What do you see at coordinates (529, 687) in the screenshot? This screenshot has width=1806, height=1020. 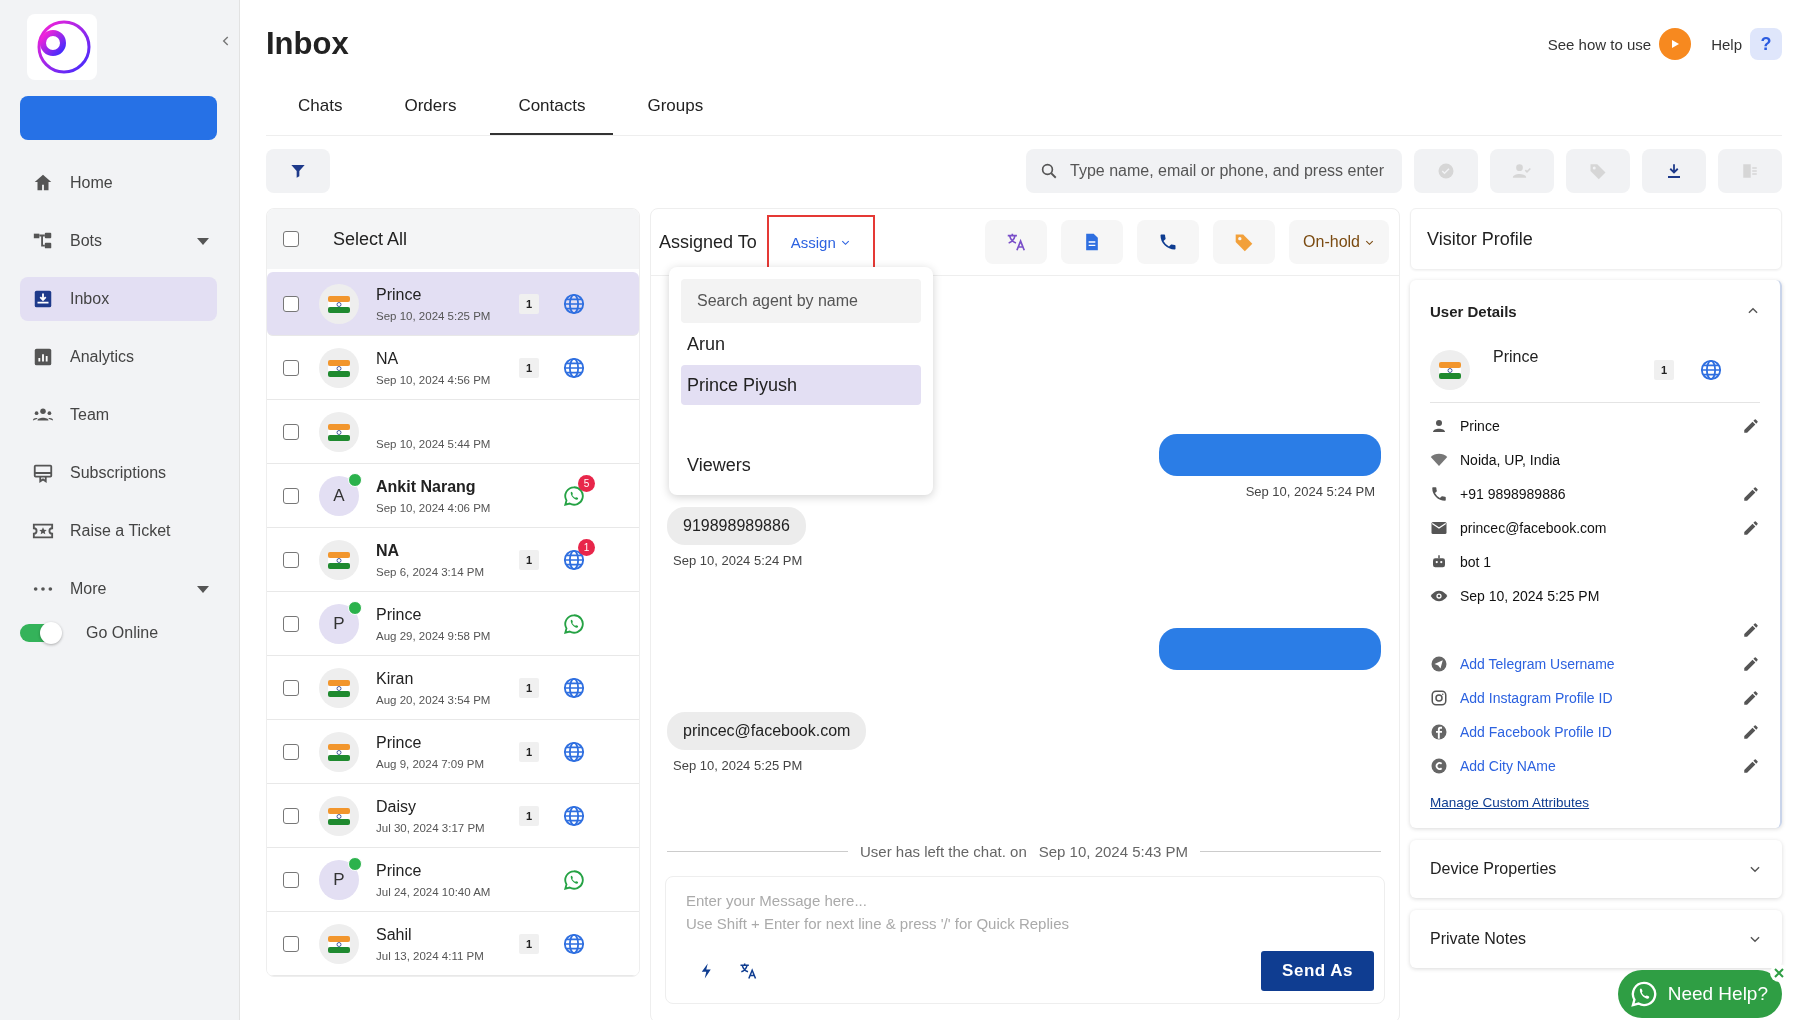 I see `count-badge: 1` at bounding box center [529, 687].